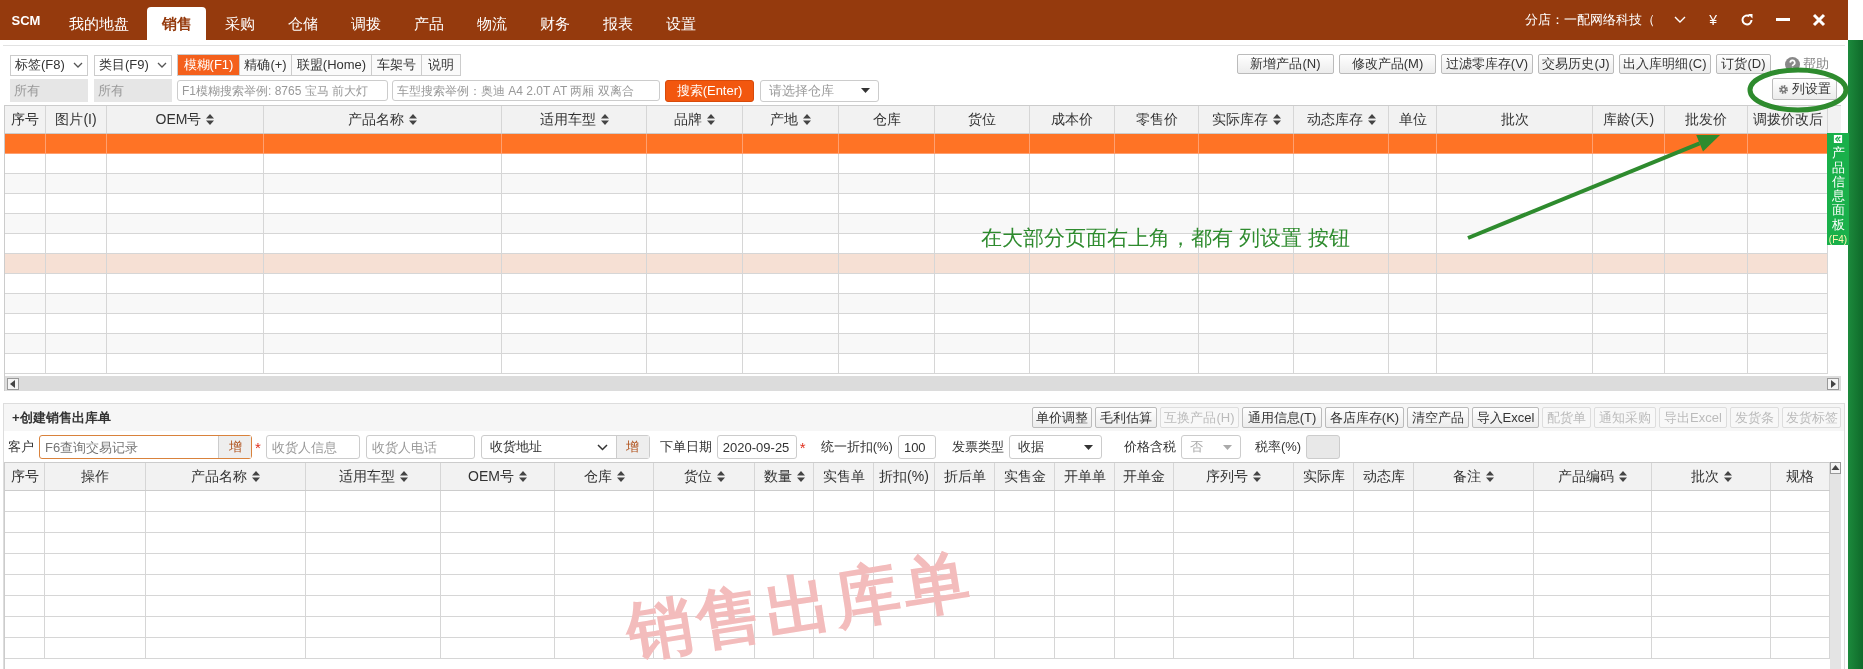 This screenshot has width=1863, height=669. Describe the element at coordinates (1055, 447) in the screenshot. I see `invoice-type-select: 收据` at that location.